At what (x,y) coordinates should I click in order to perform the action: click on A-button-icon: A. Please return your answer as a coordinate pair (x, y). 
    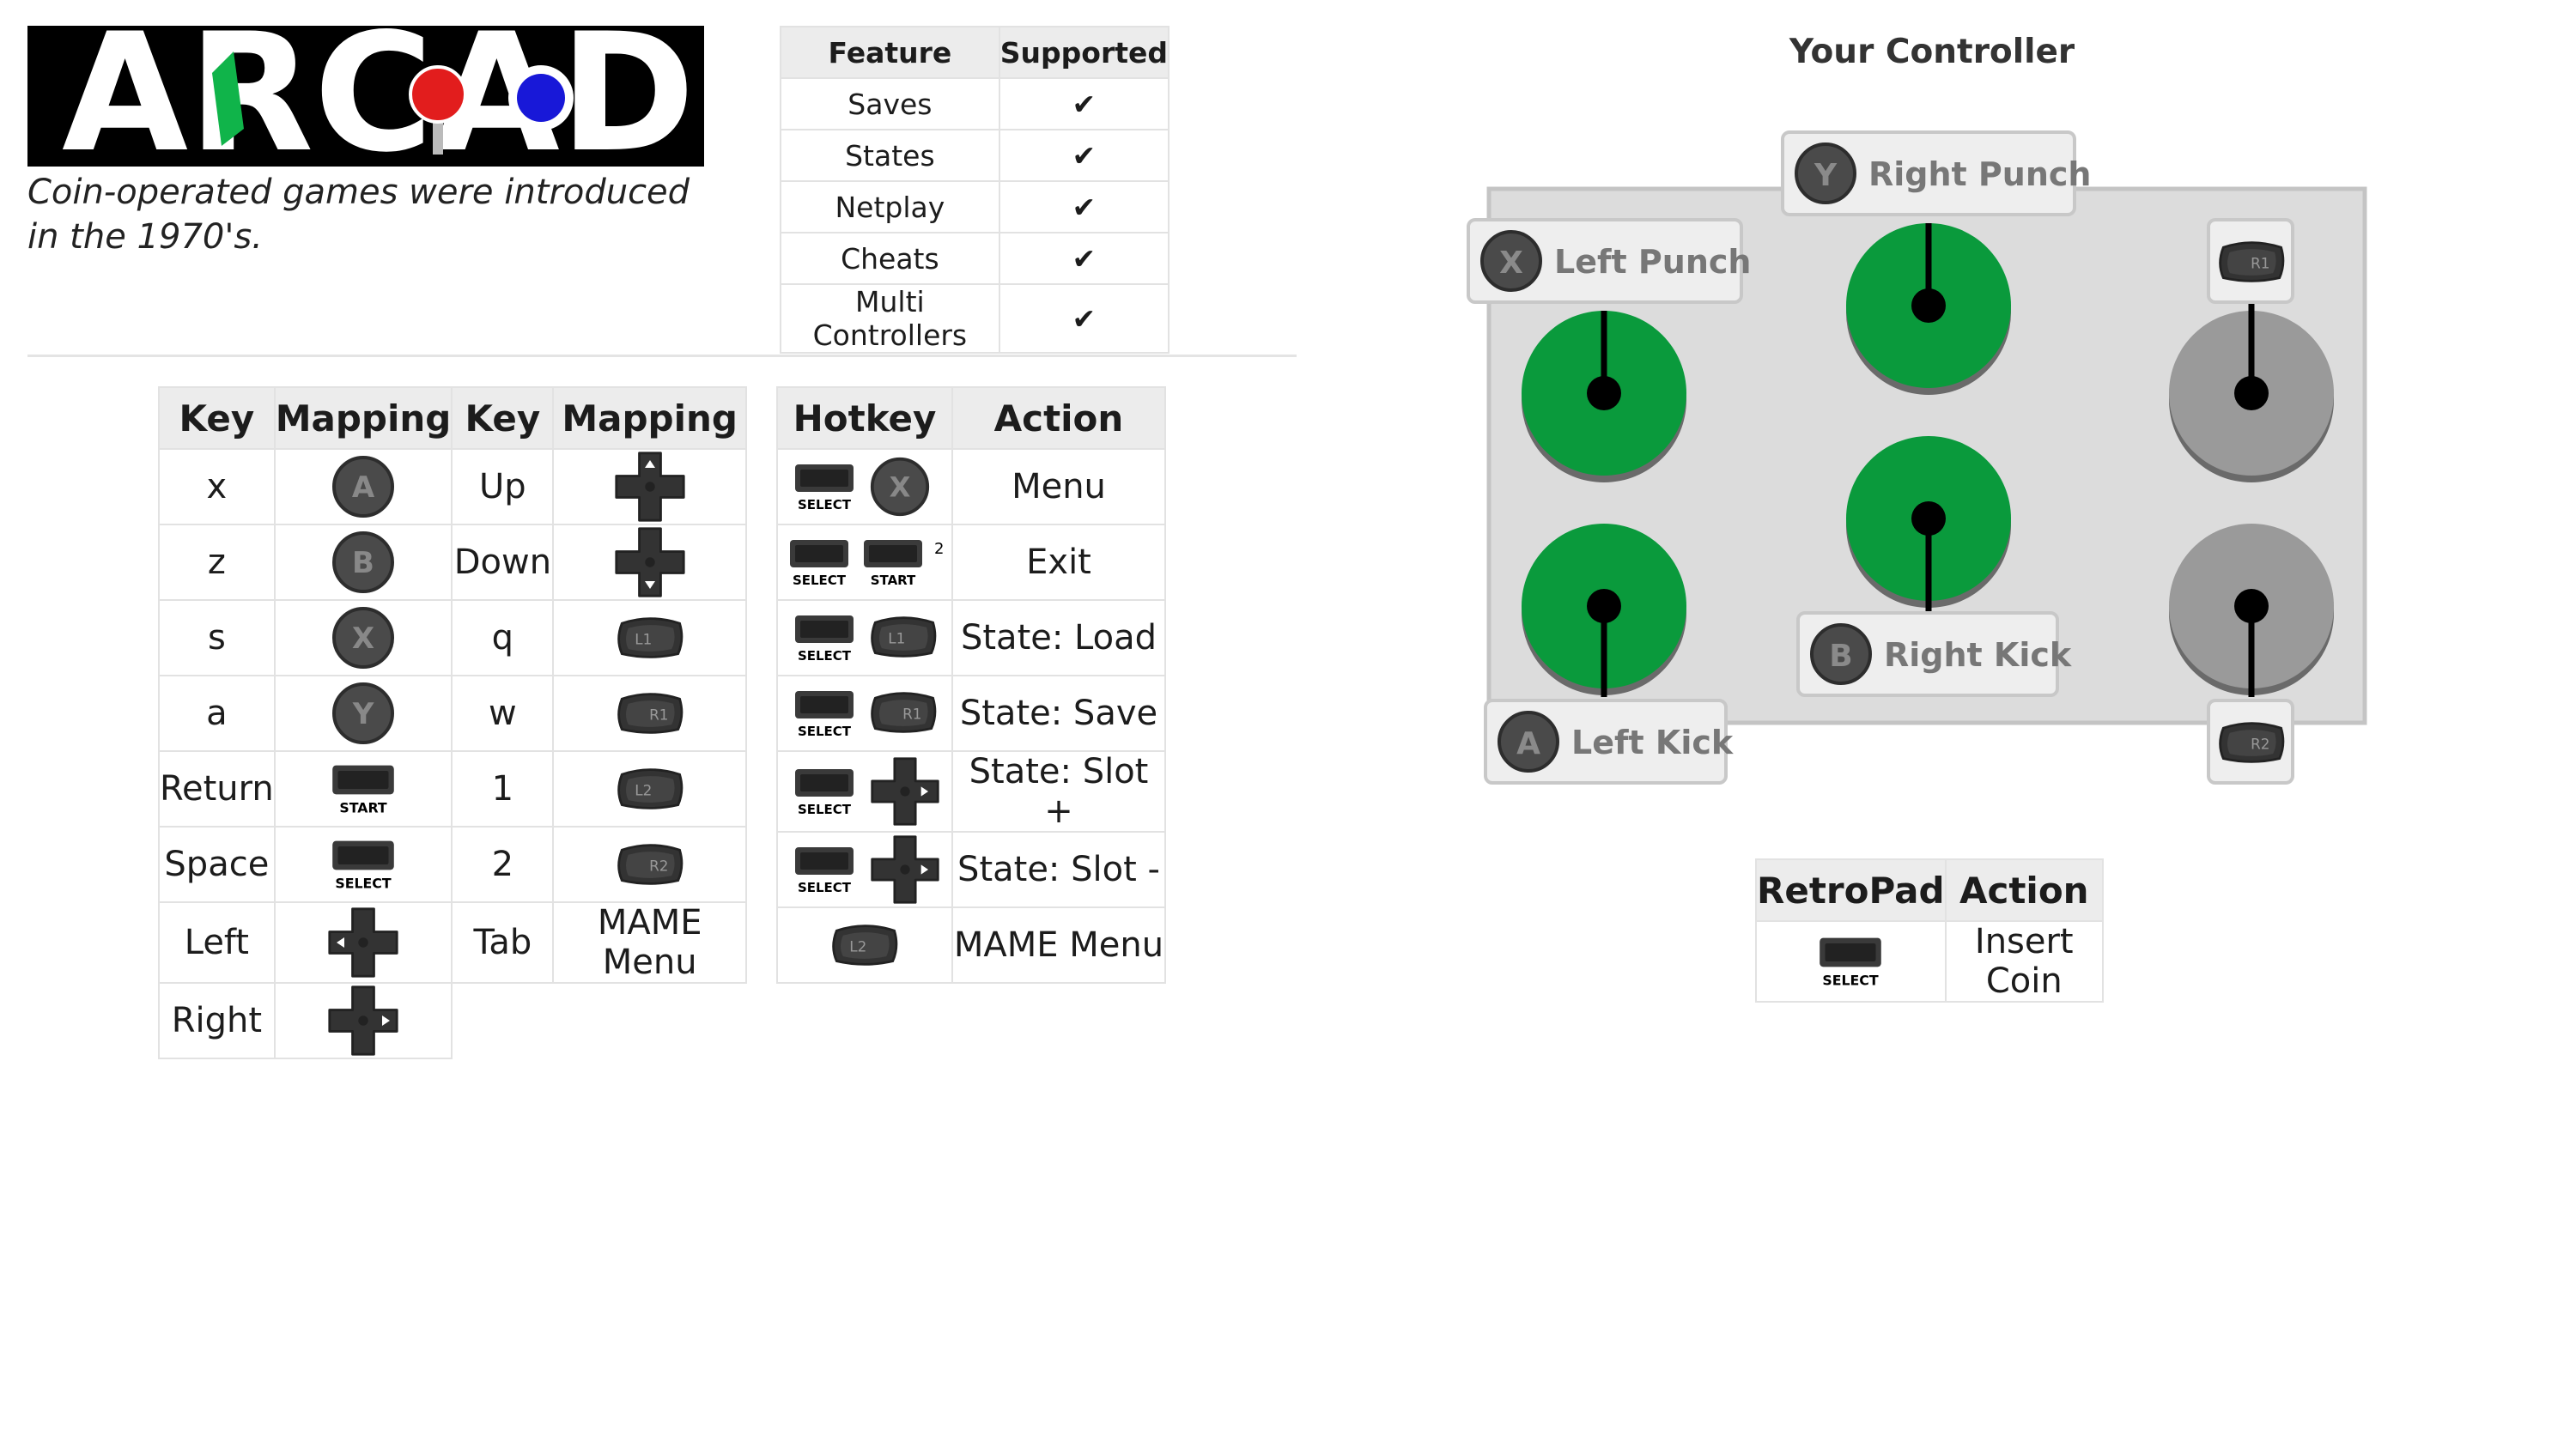
    Looking at the image, I should click on (363, 486).